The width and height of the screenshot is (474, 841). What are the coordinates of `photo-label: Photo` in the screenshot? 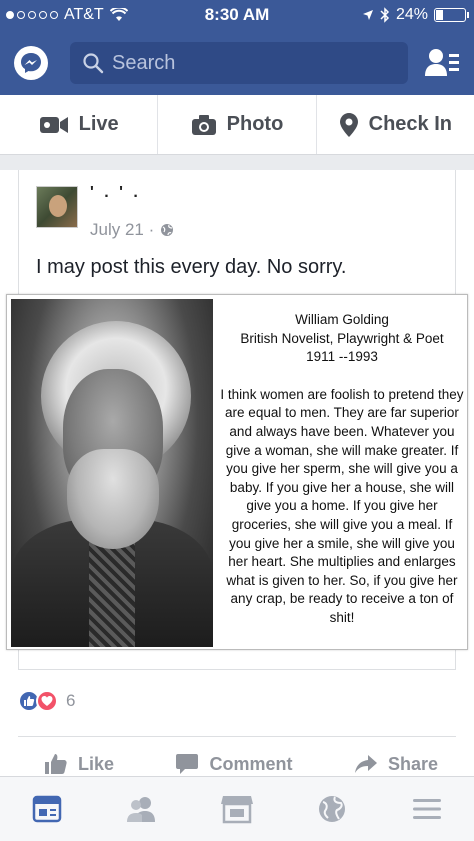 It's located at (255, 124).